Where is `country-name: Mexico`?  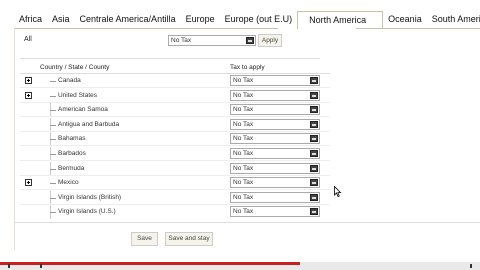
country-name: Mexico is located at coordinates (68, 182).